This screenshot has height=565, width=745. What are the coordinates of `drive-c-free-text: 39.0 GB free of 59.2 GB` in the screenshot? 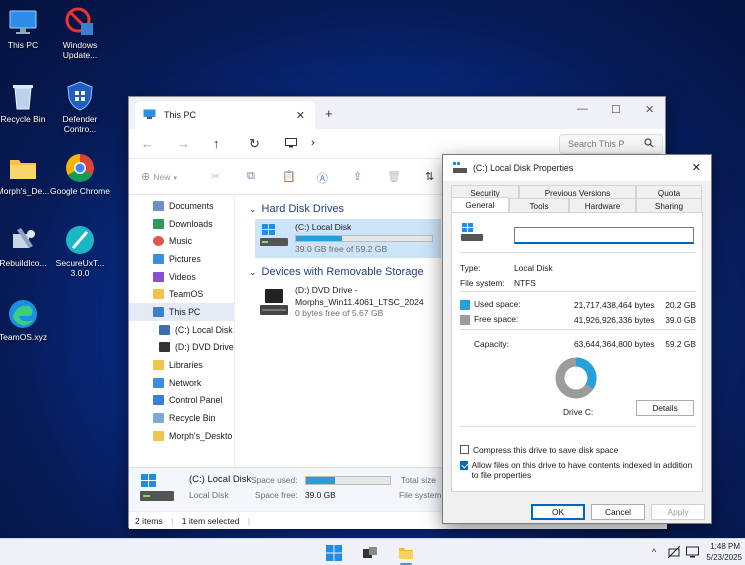 It's located at (341, 249).